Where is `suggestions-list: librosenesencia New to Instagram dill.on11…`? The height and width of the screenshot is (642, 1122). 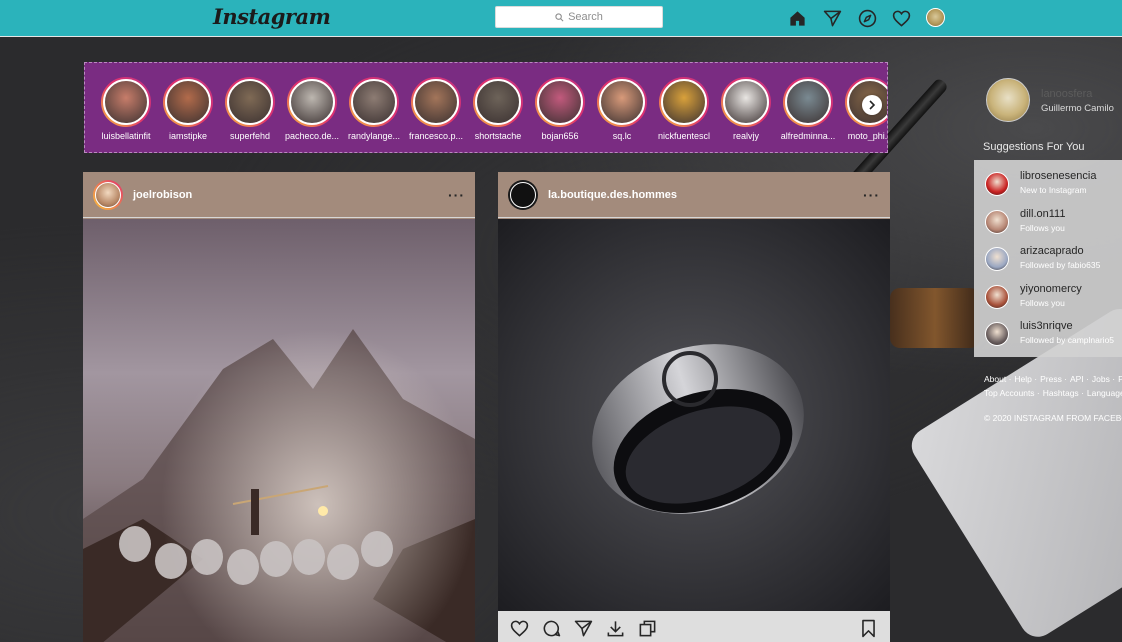 suggestions-list: librosenesencia New to Instagram dill.on11… is located at coordinates (1048, 258).